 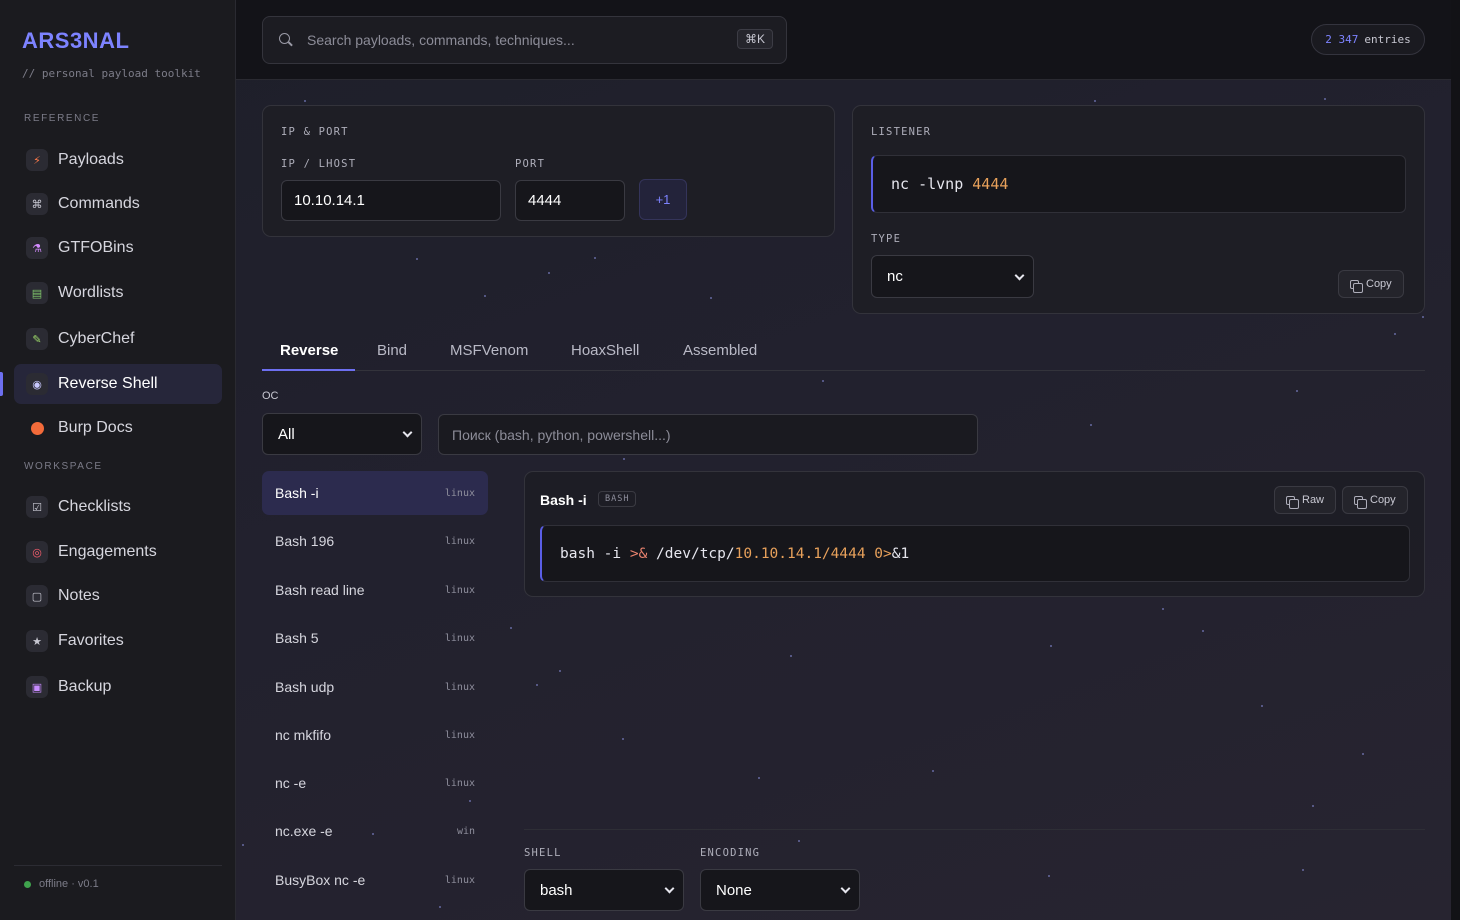 What do you see at coordinates (37, 160) in the screenshot?
I see `bolt-icon: ⚡` at bounding box center [37, 160].